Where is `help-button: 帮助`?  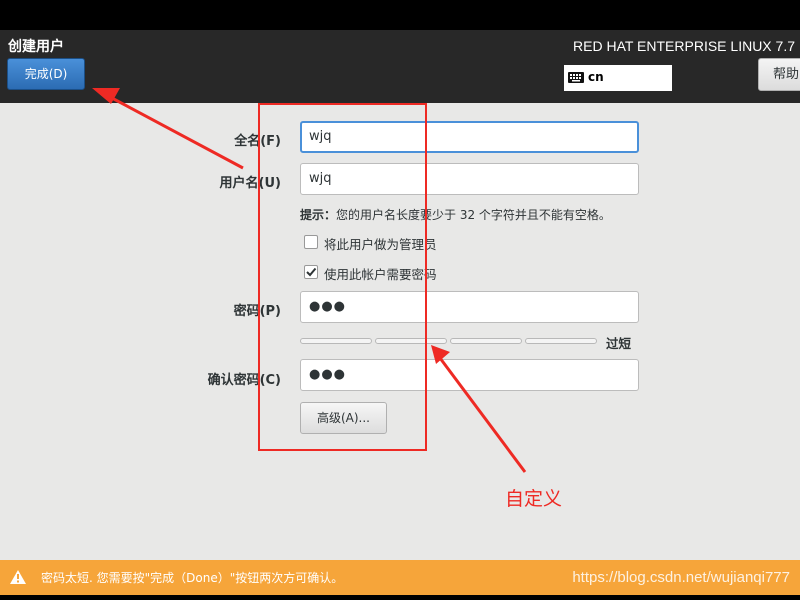 help-button: 帮助 is located at coordinates (779, 74).